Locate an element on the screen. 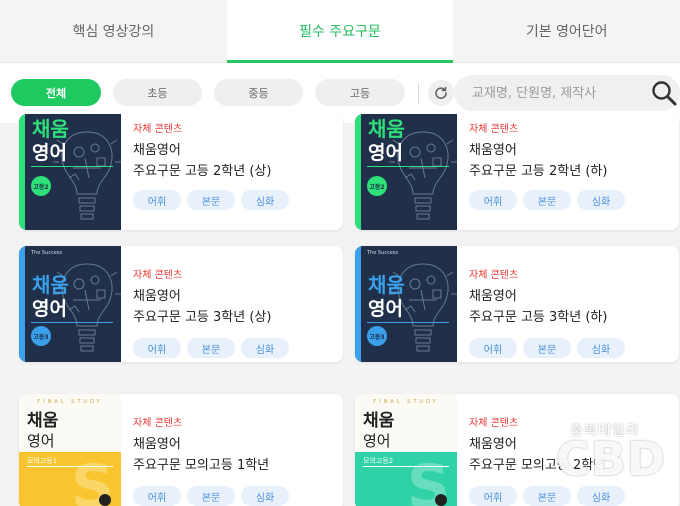 The height and width of the screenshot is (506, 680). refresh-icon is located at coordinates (441, 92).